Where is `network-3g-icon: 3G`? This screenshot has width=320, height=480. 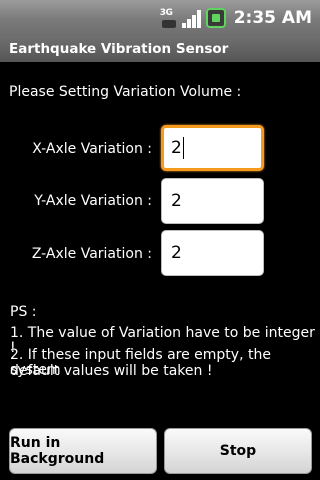
network-3g-icon: 3G is located at coordinates (169, 18).